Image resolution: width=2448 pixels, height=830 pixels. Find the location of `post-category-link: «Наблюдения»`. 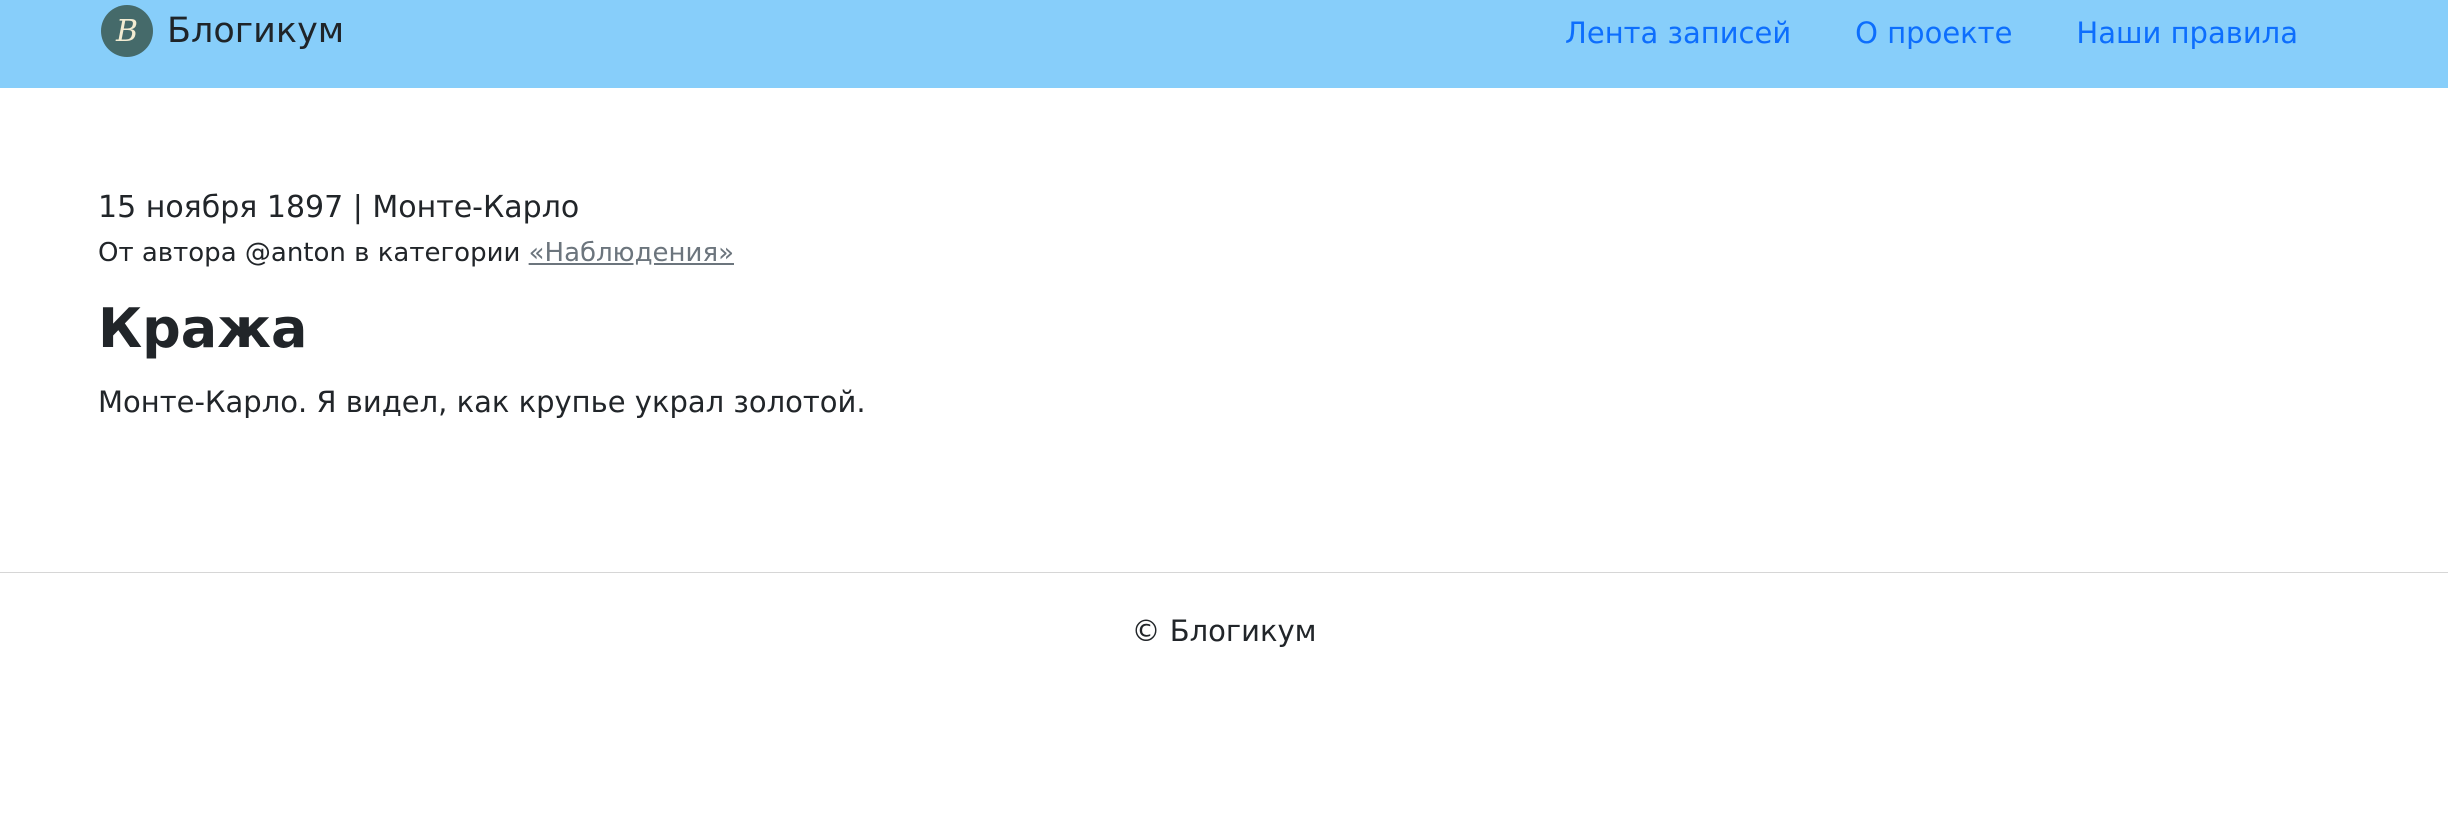

post-category-link: «Наблюдения» is located at coordinates (631, 253).